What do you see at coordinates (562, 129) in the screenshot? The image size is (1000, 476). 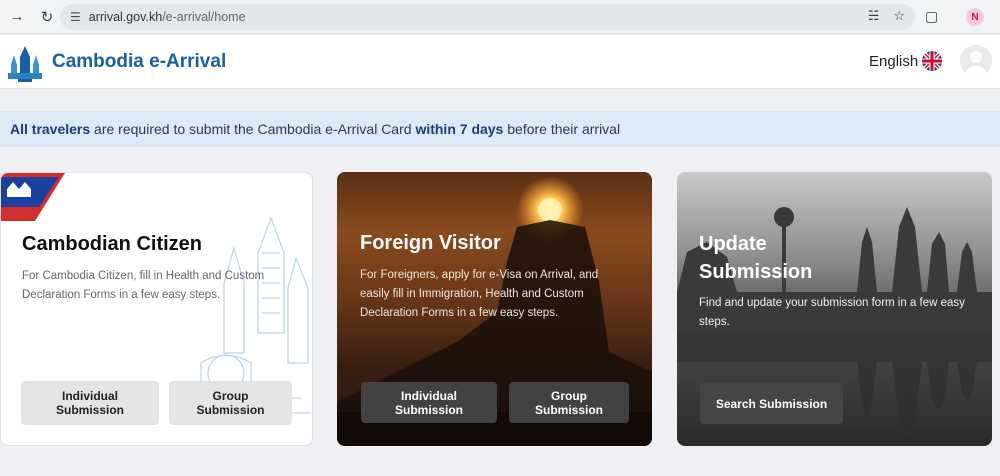 I see `banner-text-2: before their arrival` at bounding box center [562, 129].